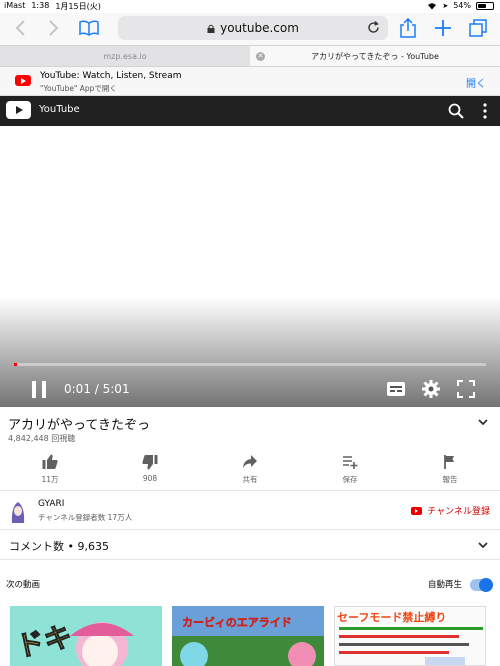 This screenshot has height=666, width=500. I want to click on wifi-icon, so click(432, 5).